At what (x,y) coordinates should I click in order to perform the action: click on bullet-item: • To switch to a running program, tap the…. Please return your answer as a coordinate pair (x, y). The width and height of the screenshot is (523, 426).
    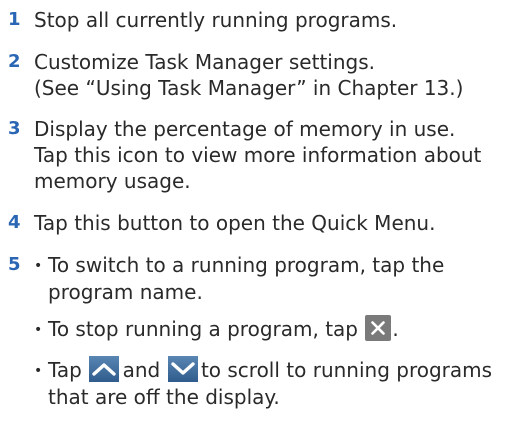
    Looking at the image, I should click on (275, 278).